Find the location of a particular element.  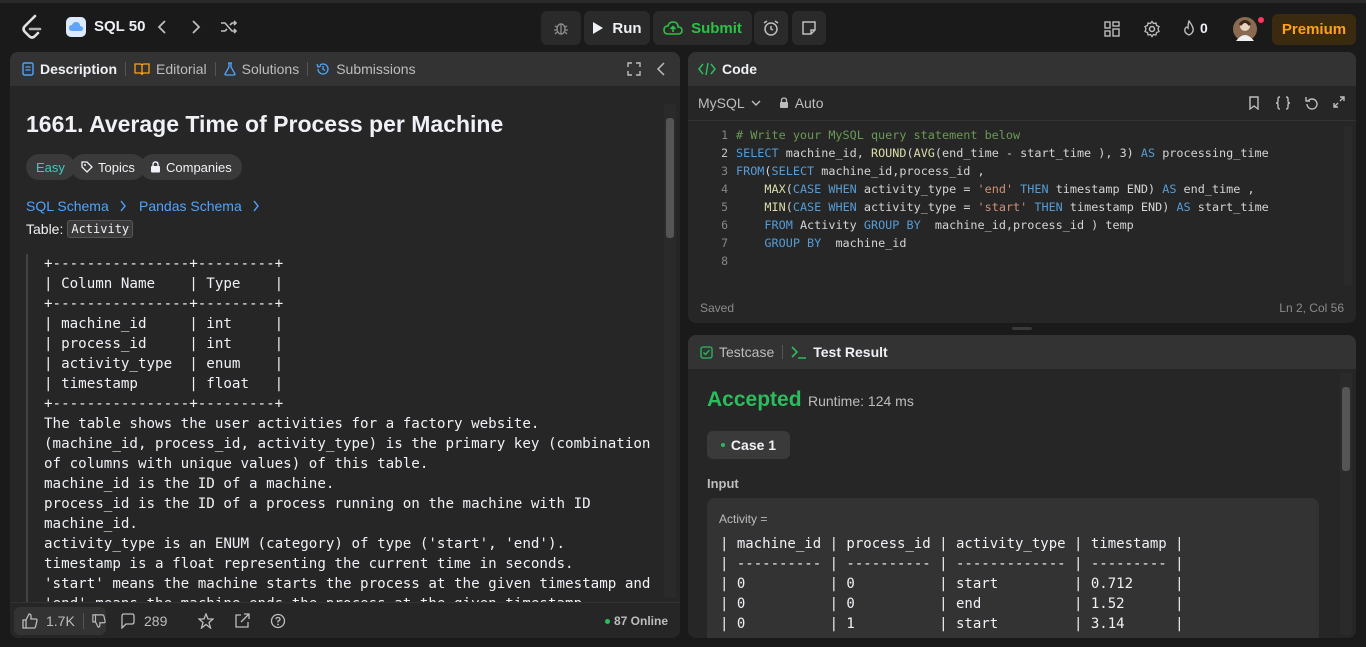

online-count: 87 Online is located at coordinates (636, 621).